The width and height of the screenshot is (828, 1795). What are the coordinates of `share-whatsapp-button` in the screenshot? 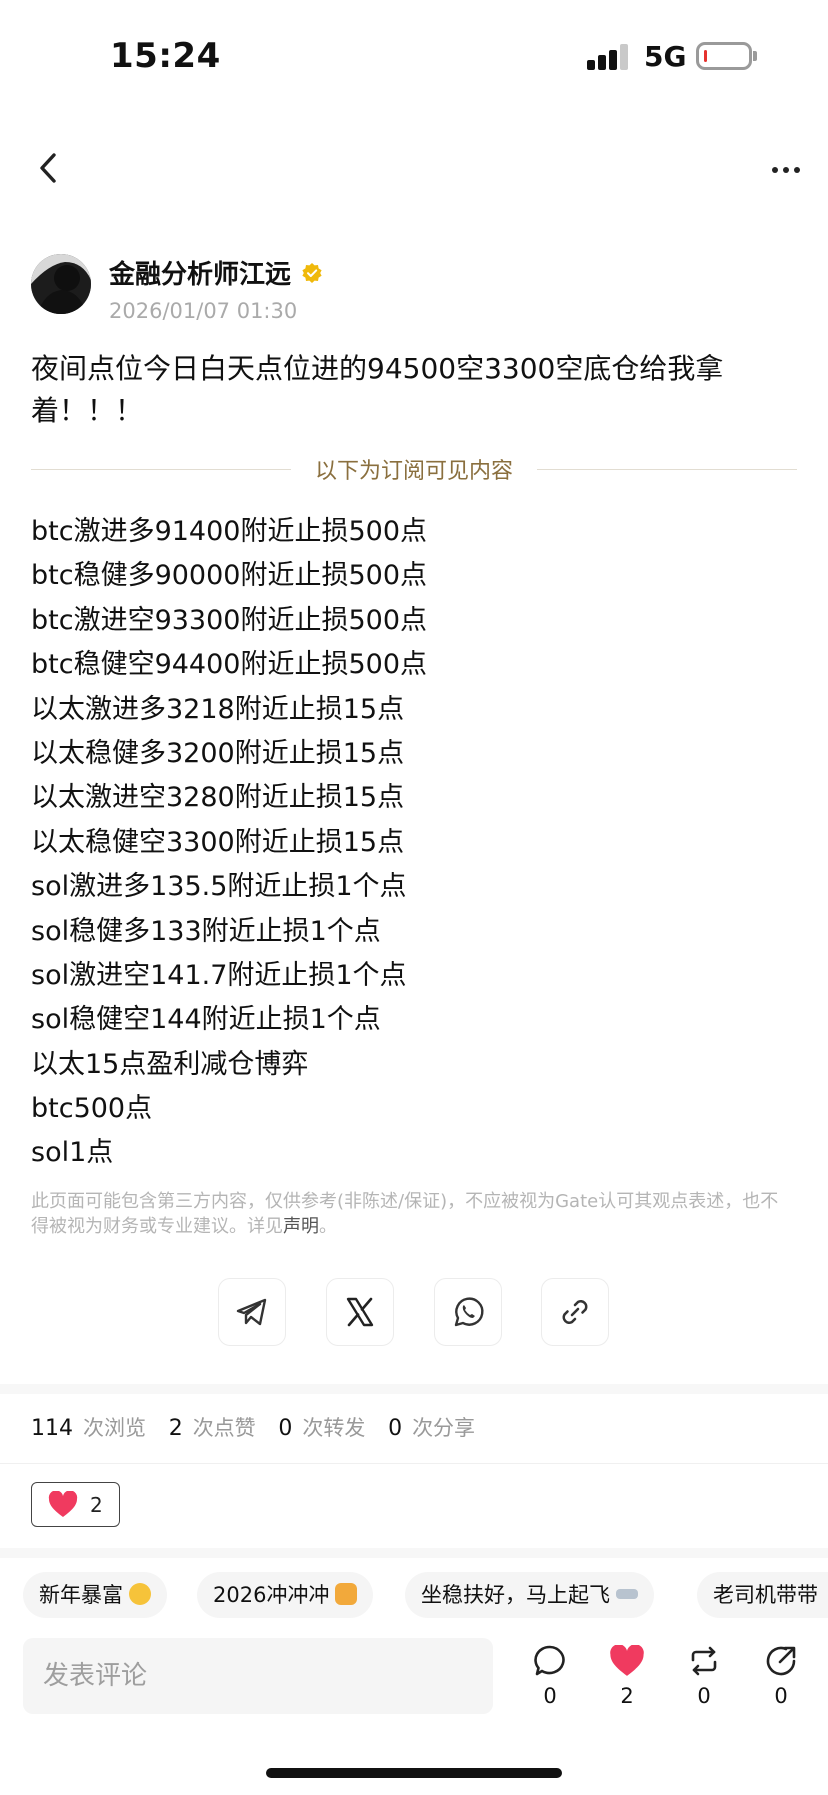 It's located at (468, 1312).